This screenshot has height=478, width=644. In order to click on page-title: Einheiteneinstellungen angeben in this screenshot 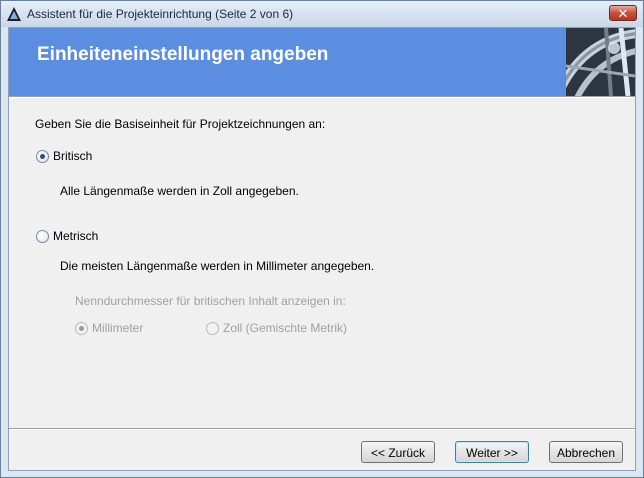, I will do `click(183, 54)`.